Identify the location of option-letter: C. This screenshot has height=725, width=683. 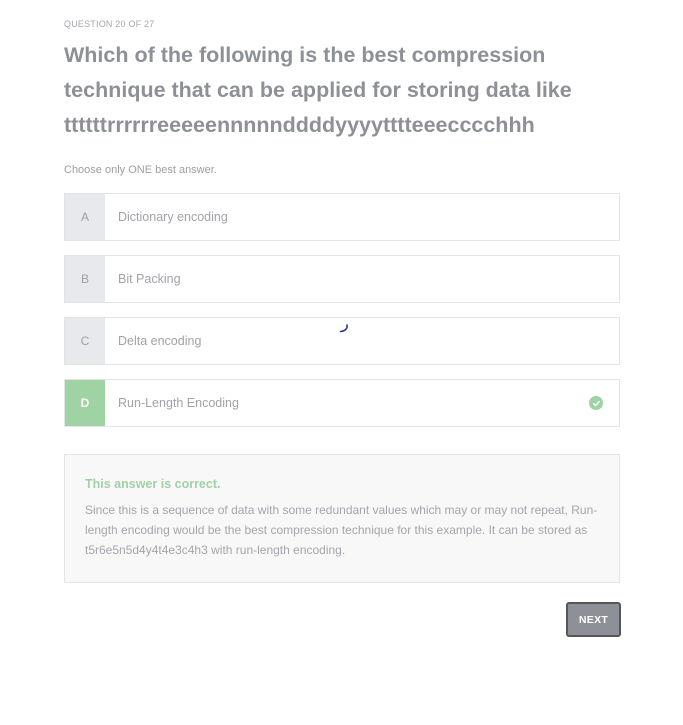
(85, 341).